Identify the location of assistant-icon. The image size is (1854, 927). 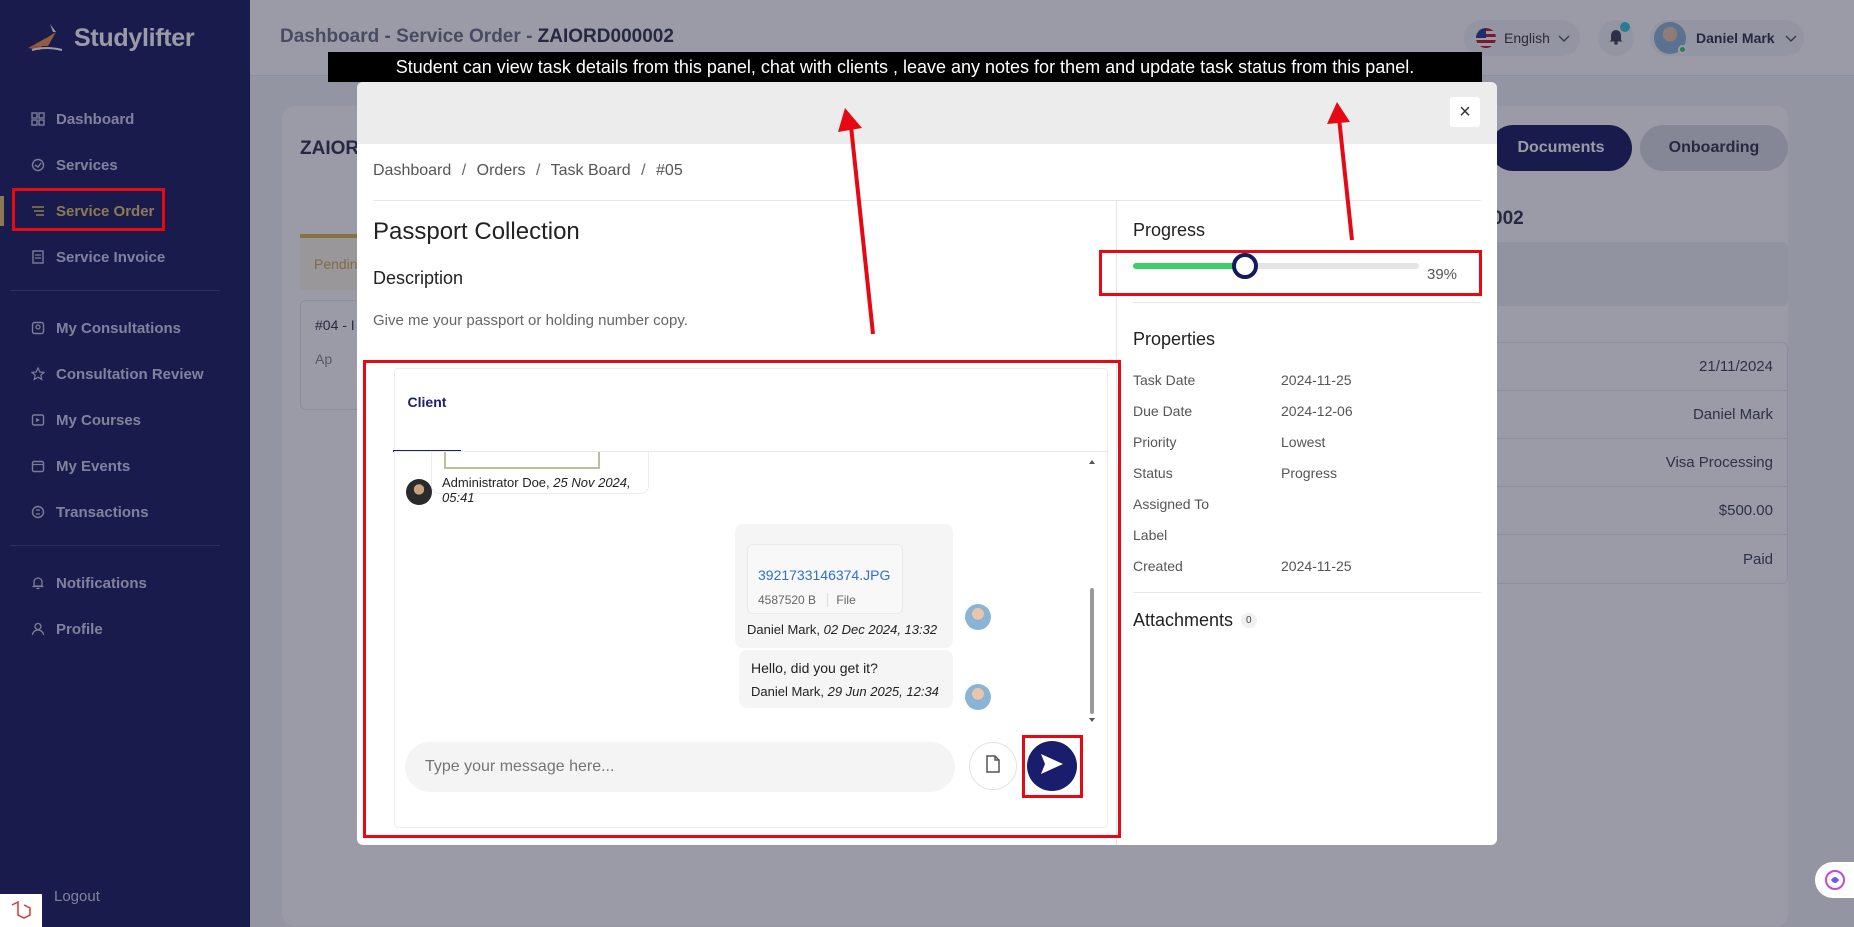
(1834, 880).